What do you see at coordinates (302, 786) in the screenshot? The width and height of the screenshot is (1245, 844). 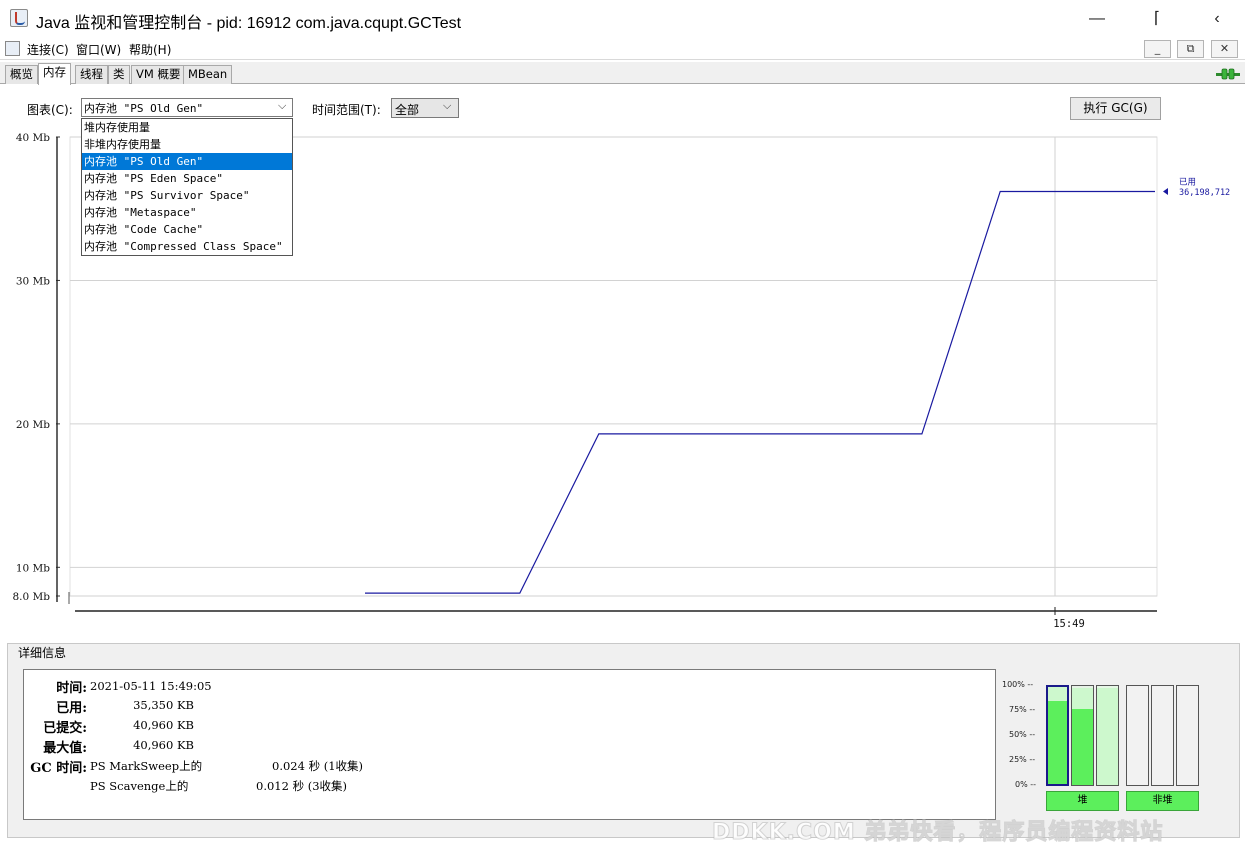 I see `gc-collector-time: 0.012 秒 (3收集)` at bounding box center [302, 786].